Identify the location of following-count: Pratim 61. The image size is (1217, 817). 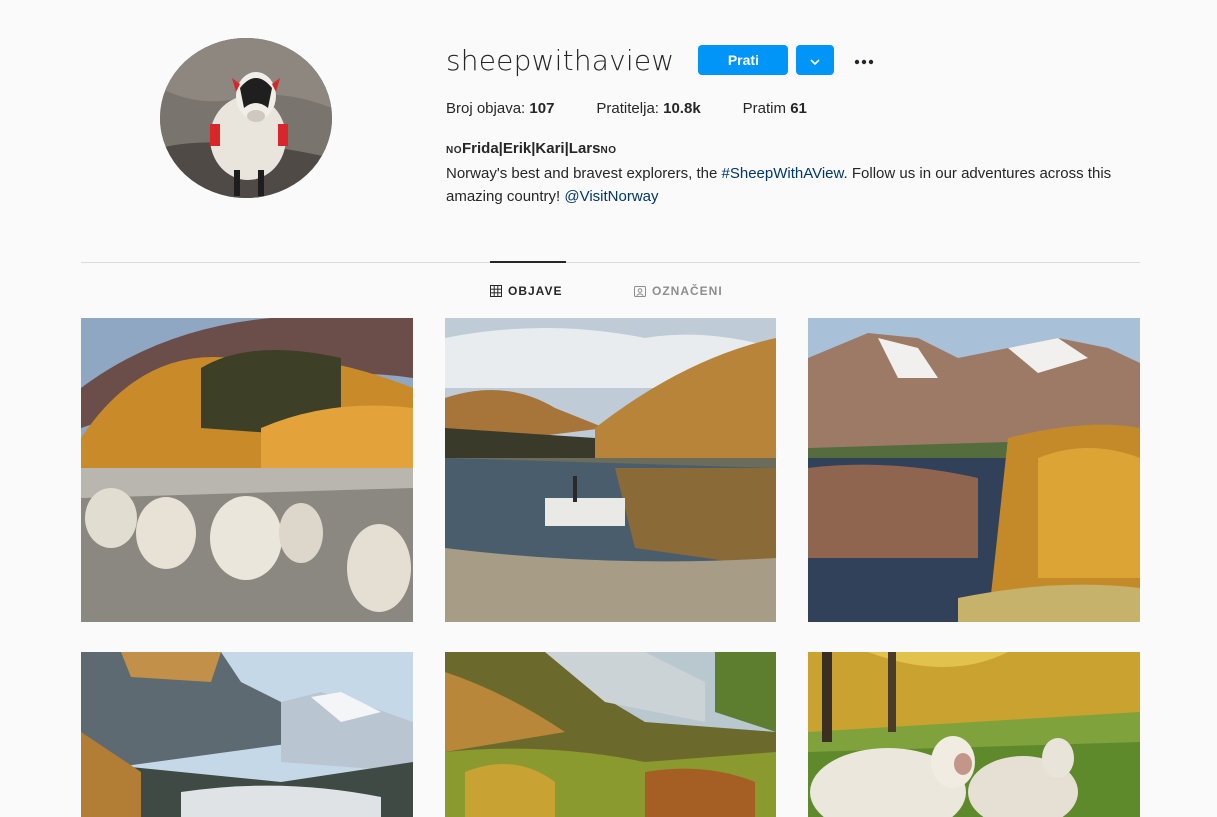
(775, 108).